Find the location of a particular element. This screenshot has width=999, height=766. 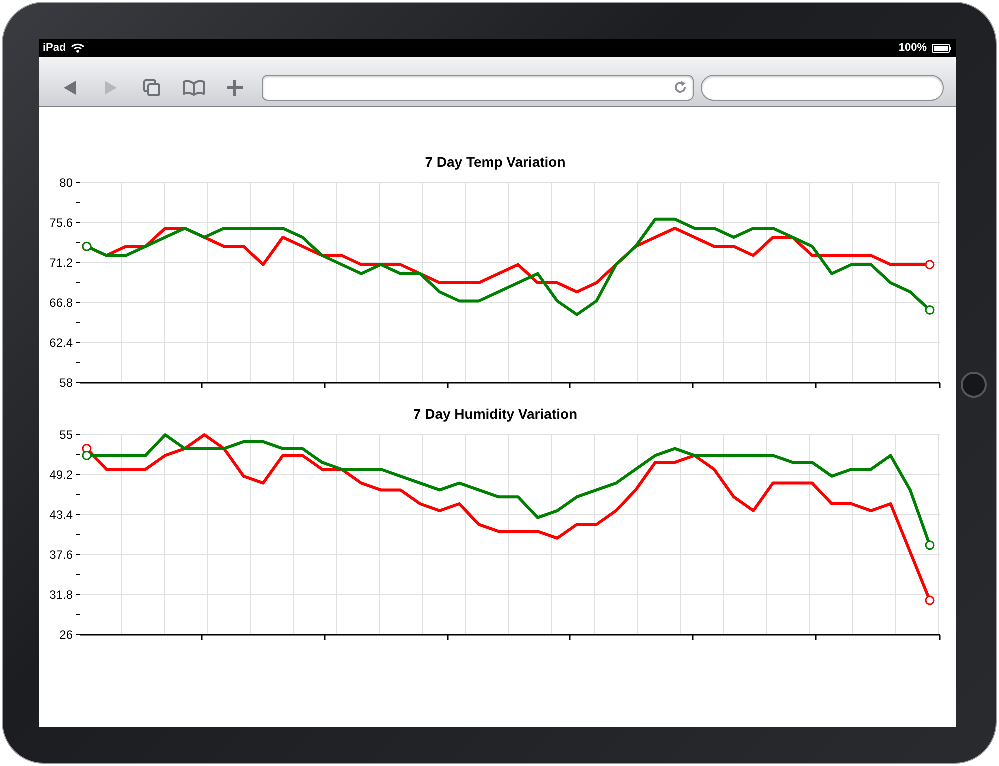

y-tick-label: 75.6 is located at coordinates (61, 223).